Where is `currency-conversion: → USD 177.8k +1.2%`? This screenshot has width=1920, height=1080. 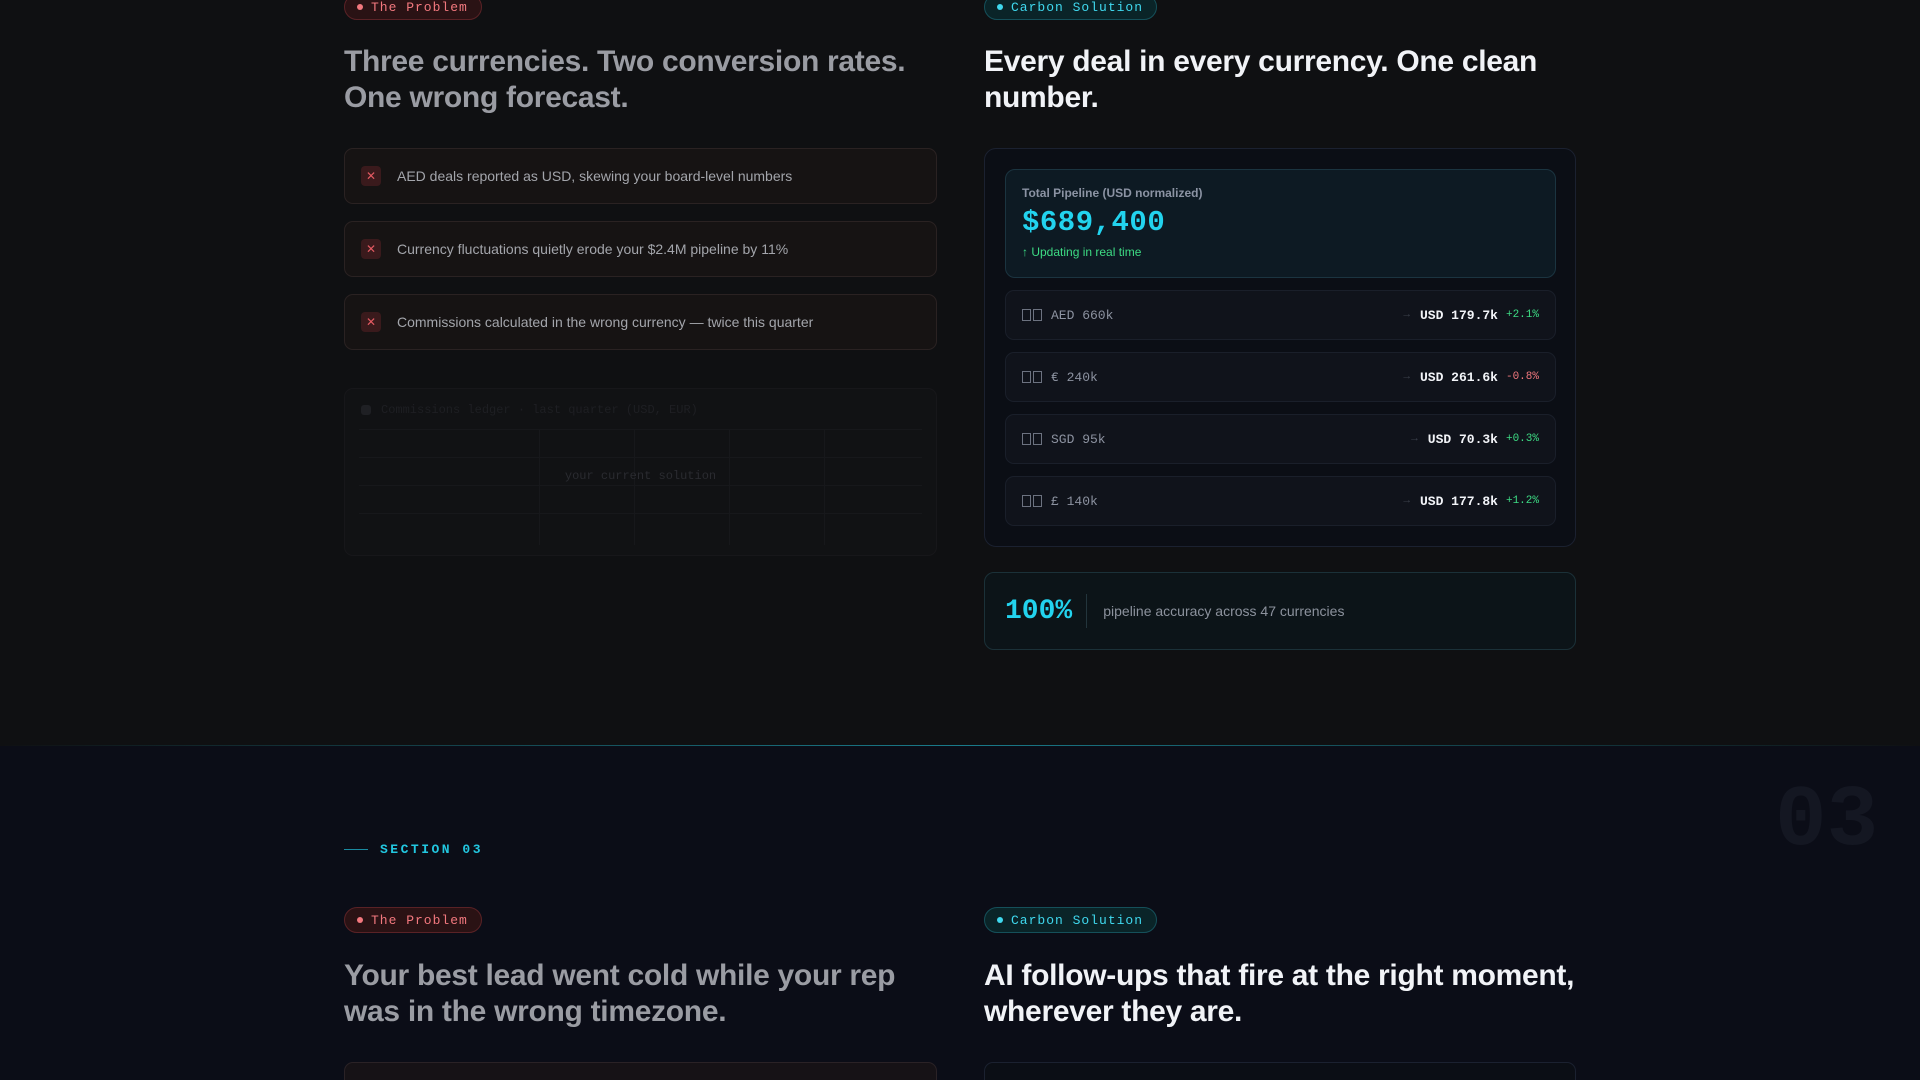 currency-conversion: → USD 177.8k +1.2% is located at coordinates (1471, 501).